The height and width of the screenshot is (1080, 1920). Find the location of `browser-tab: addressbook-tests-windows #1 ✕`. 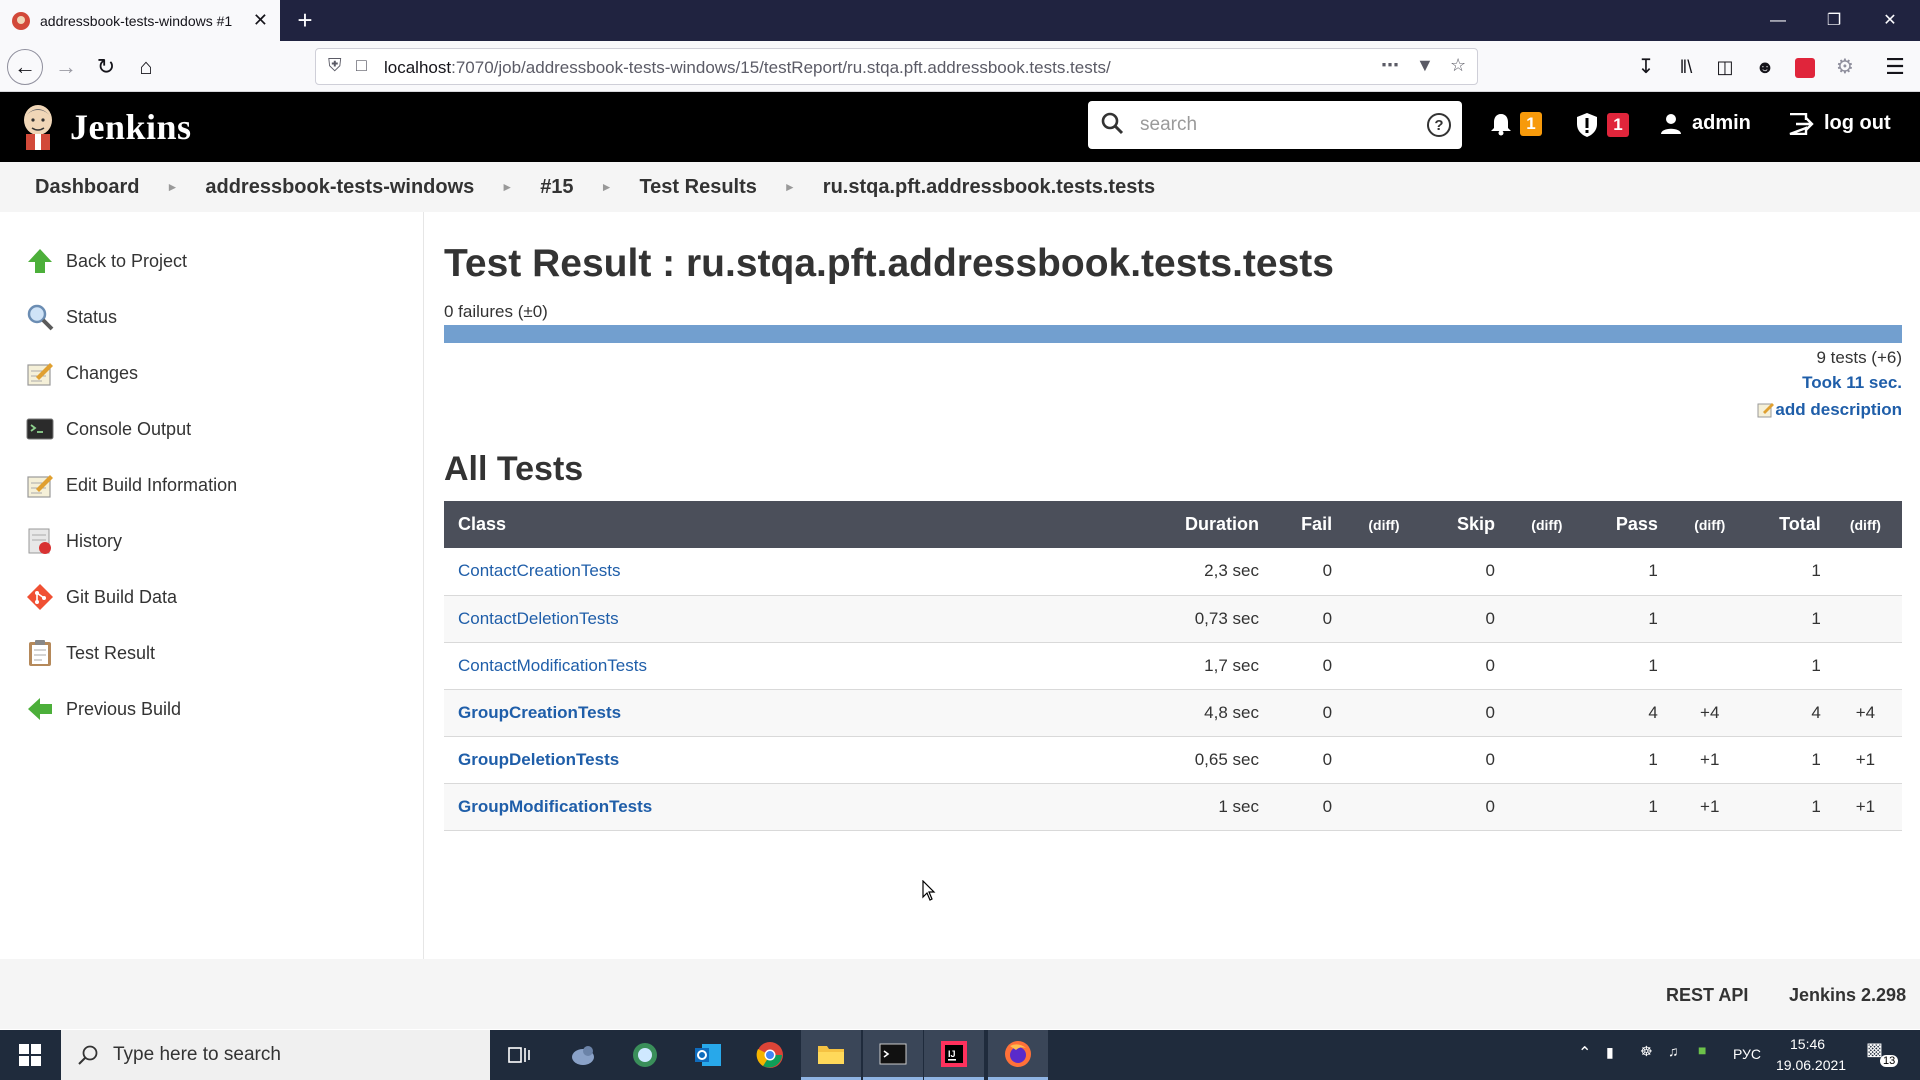

browser-tab: addressbook-tests-windows #1 ✕ is located at coordinates (140, 20).